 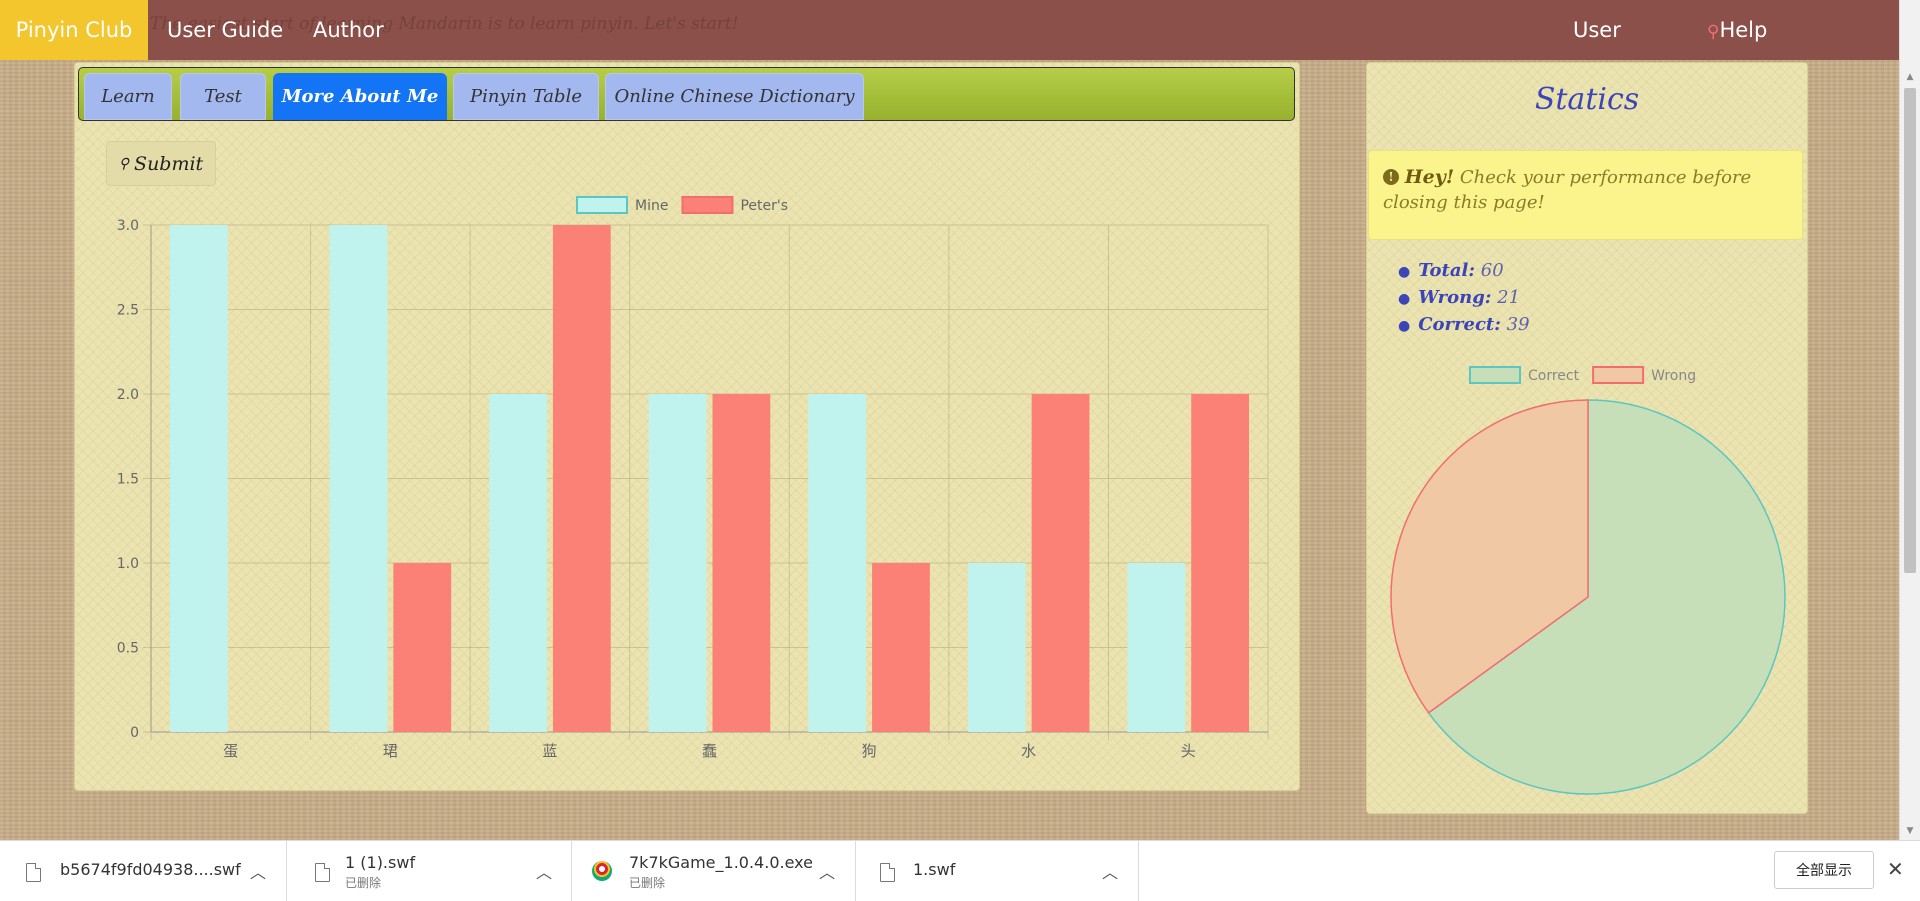 I want to click on tab-more-about-me: More About Me, so click(x=360, y=96).